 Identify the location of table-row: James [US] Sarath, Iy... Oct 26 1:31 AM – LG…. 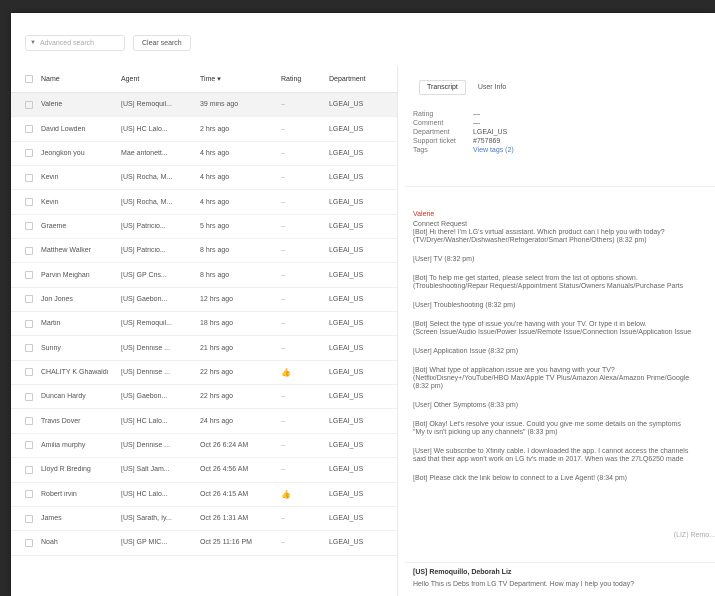
(204, 519).